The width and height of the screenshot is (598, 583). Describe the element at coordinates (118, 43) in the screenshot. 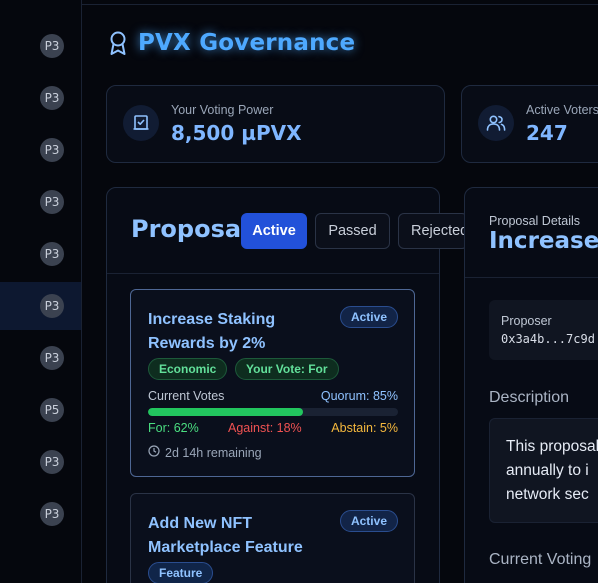

I see `award-ribbon-icon` at that location.